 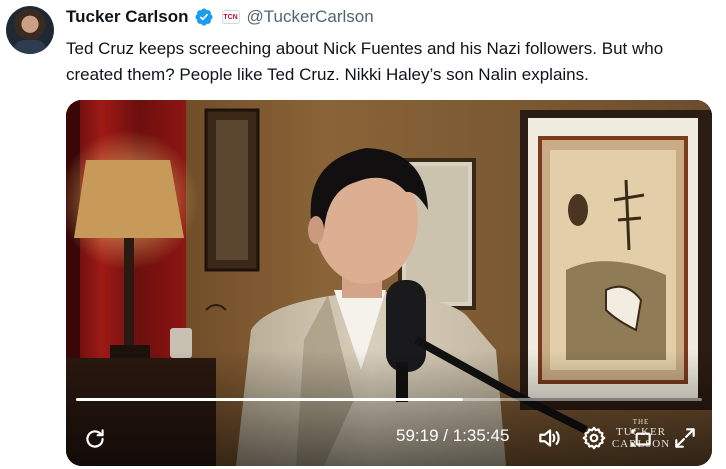 I want to click on current-time: 59:19, so click(x=417, y=435).